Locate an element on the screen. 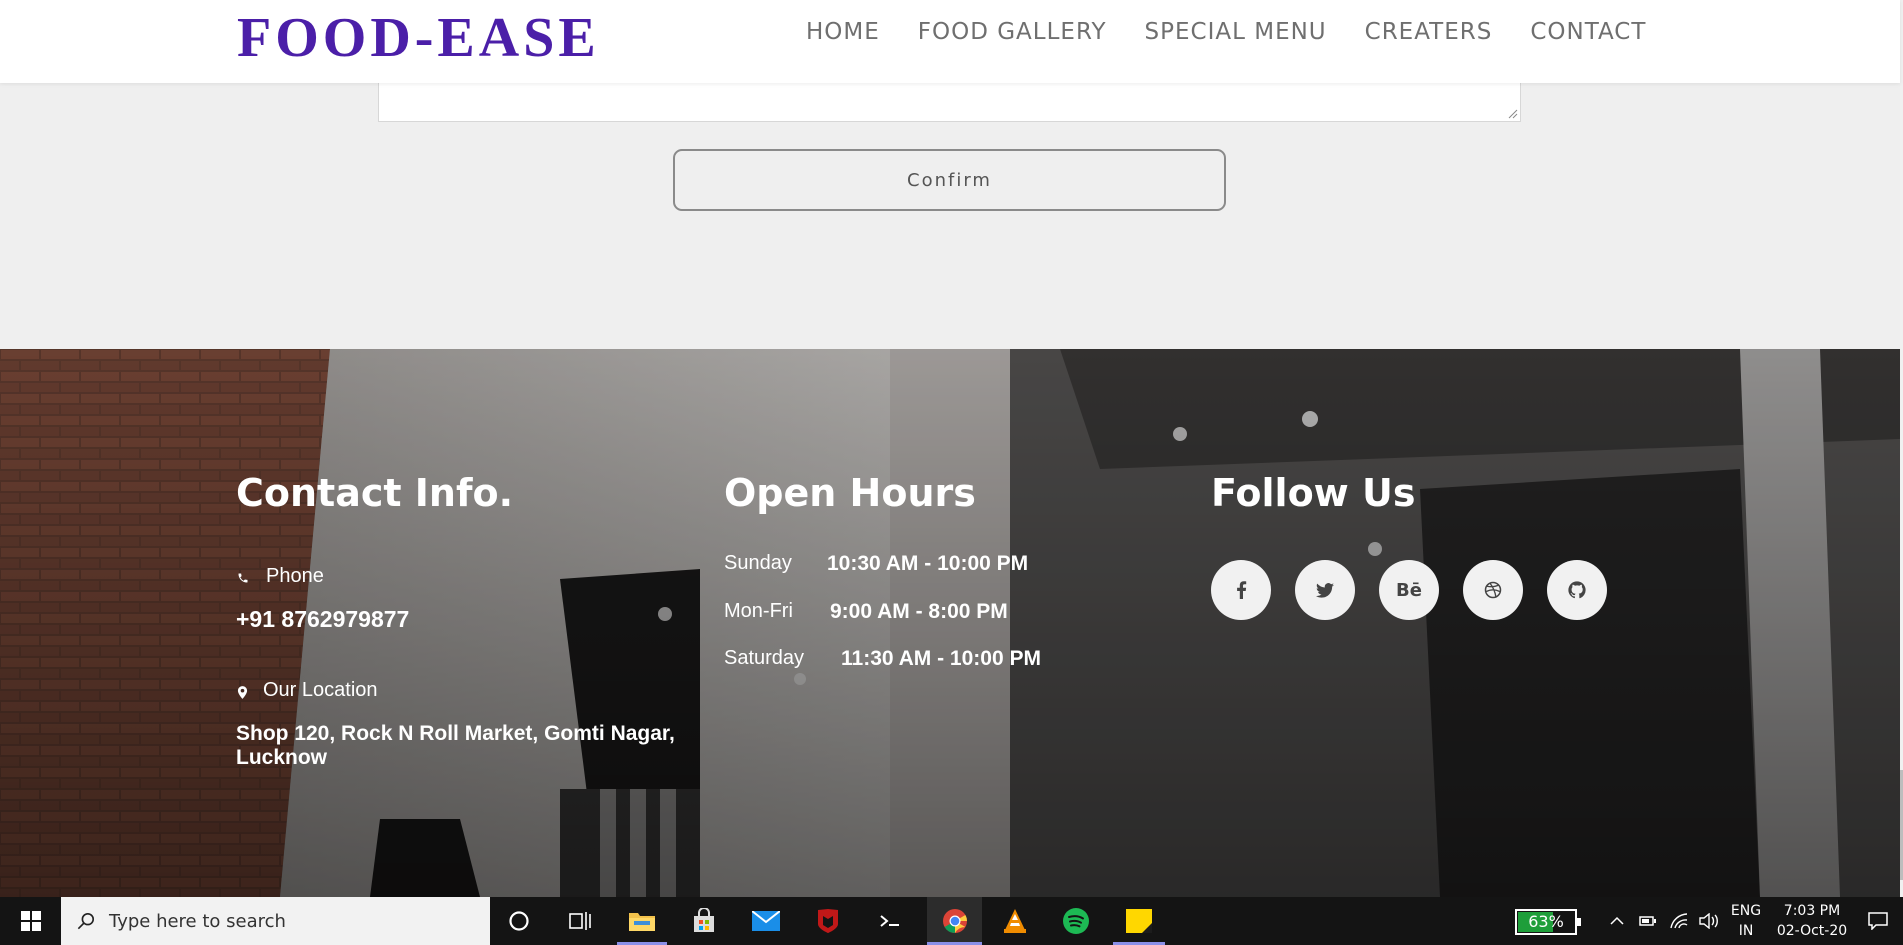 This screenshot has width=1903, height=945. volume-icon is located at coordinates (1709, 921).